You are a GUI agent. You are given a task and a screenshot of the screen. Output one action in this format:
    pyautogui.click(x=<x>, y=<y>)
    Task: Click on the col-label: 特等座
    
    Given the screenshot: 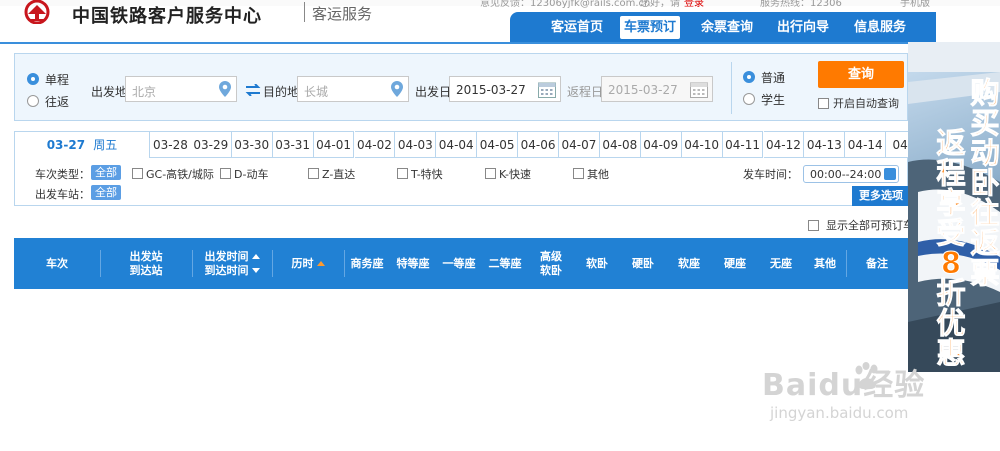 What is the action you would take?
    pyautogui.click(x=413, y=263)
    